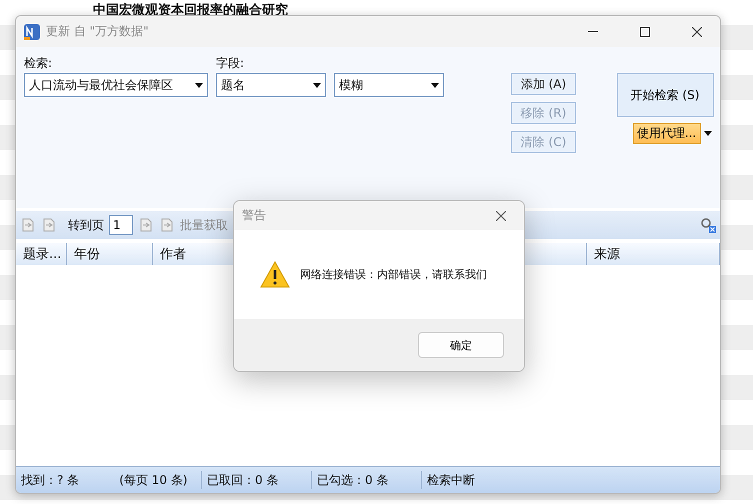 The width and height of the screenshot is (753, 504). I want to click on action-button: 添加 (A), so click(543, 84).